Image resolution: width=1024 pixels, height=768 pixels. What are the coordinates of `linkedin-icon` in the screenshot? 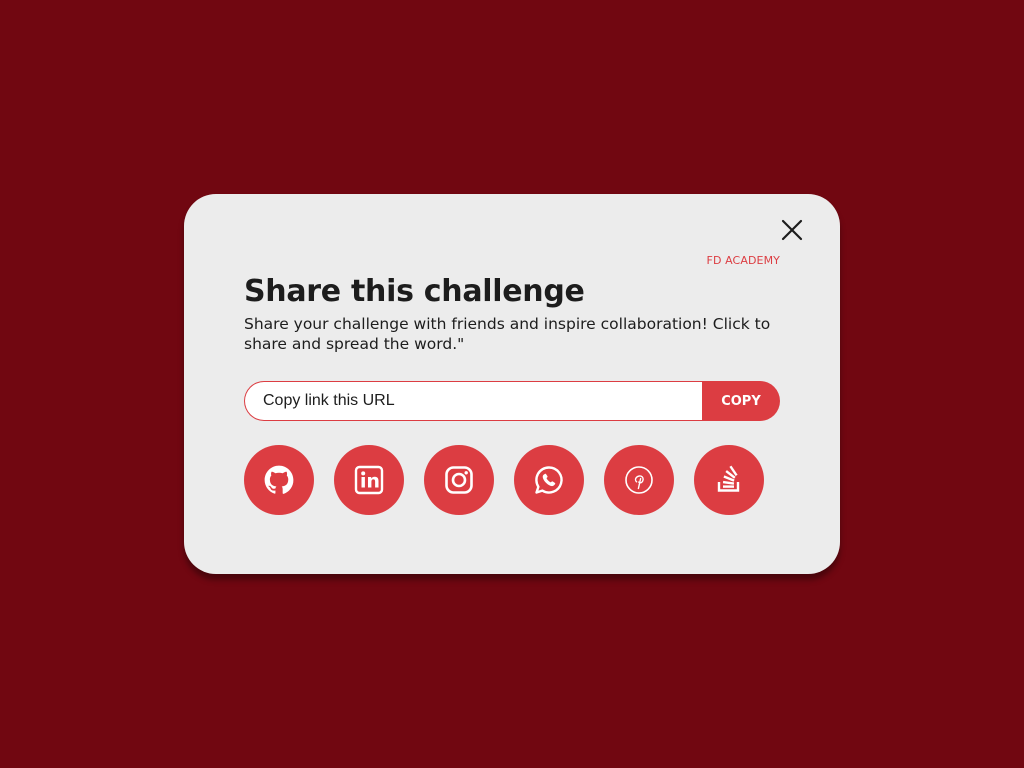 It's located at (369, 480).